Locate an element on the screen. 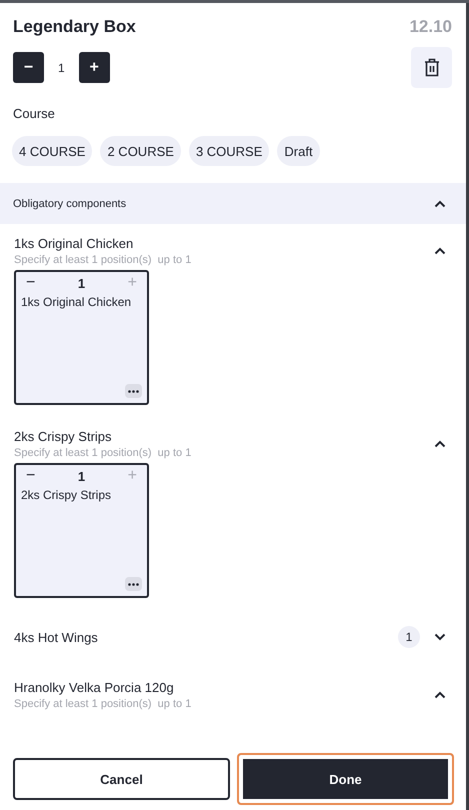  group-title: Hranolky Velka Porcia 120g is located at coordinates (94, 687).